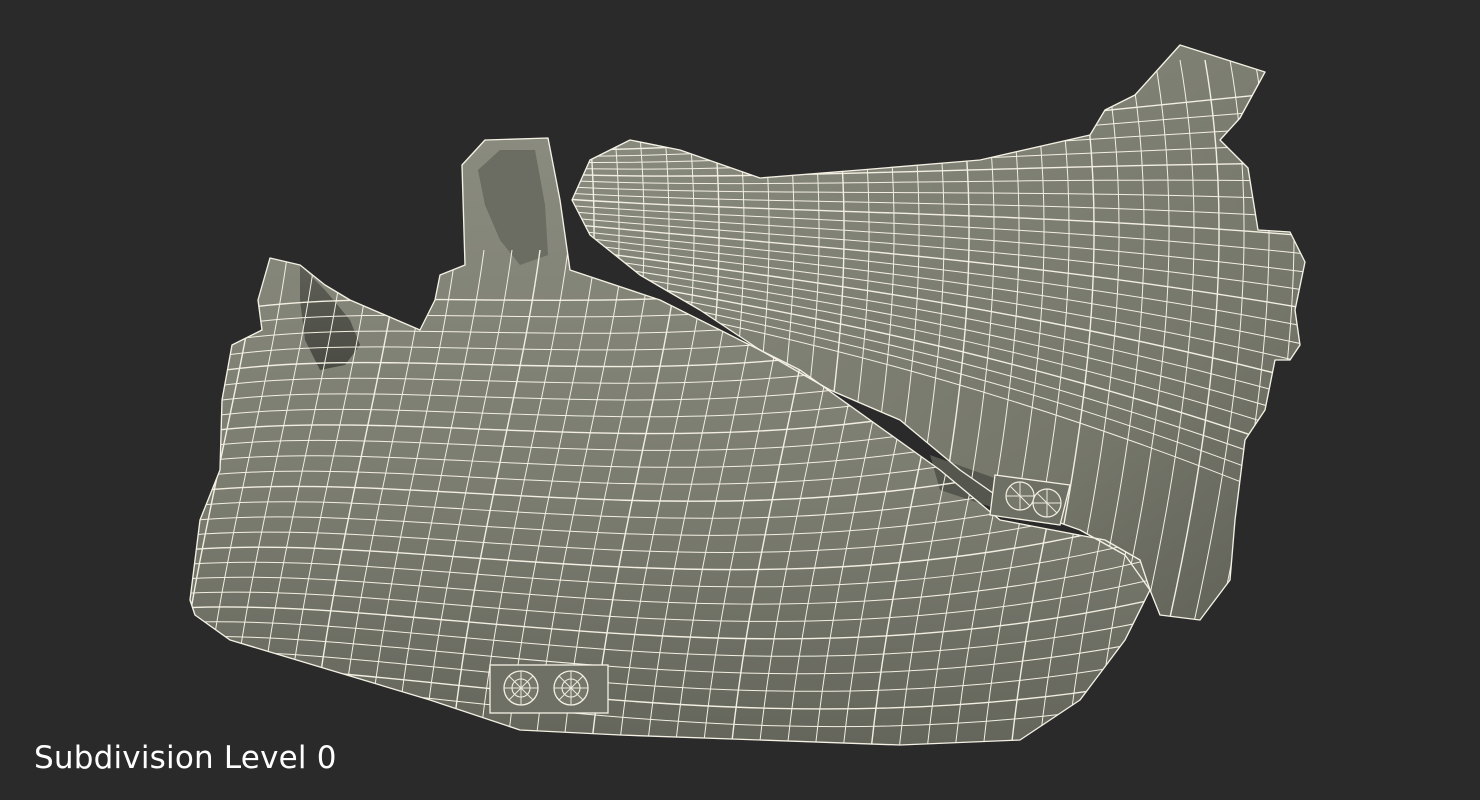  Describe the element at coordinates (185, 758) in the screenshot. I see `caption-label: Subdivision Level 0` at that location.